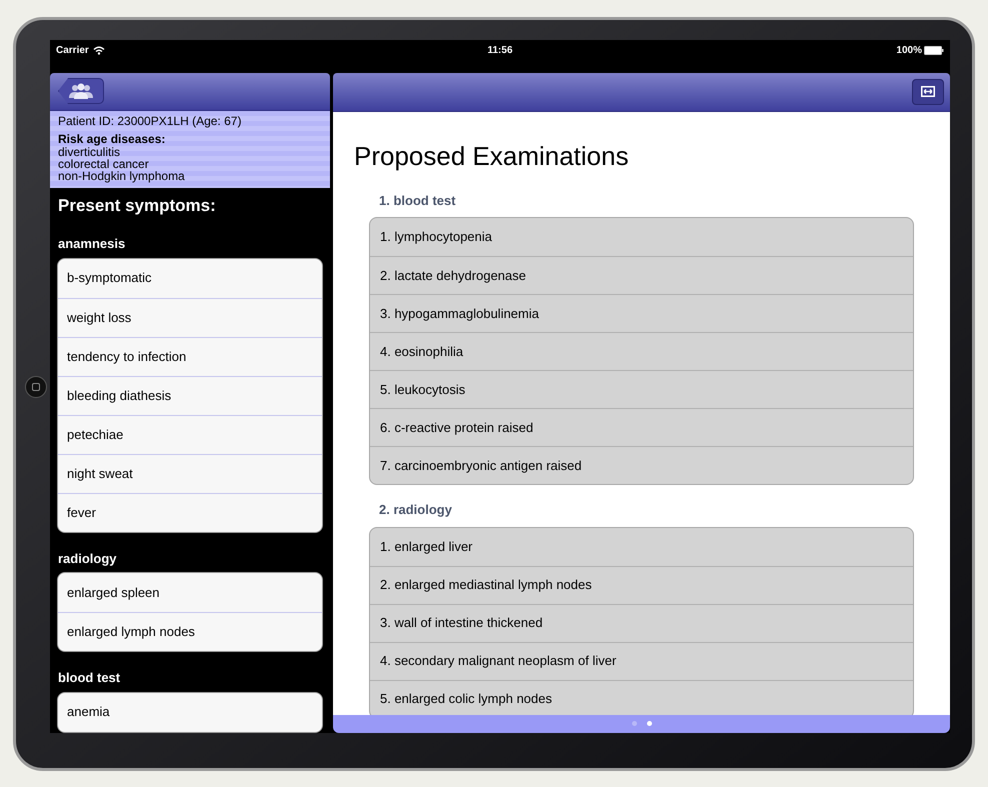 This screenshot has width=988, height=787. I want to click on back-button, so click(81, 91).